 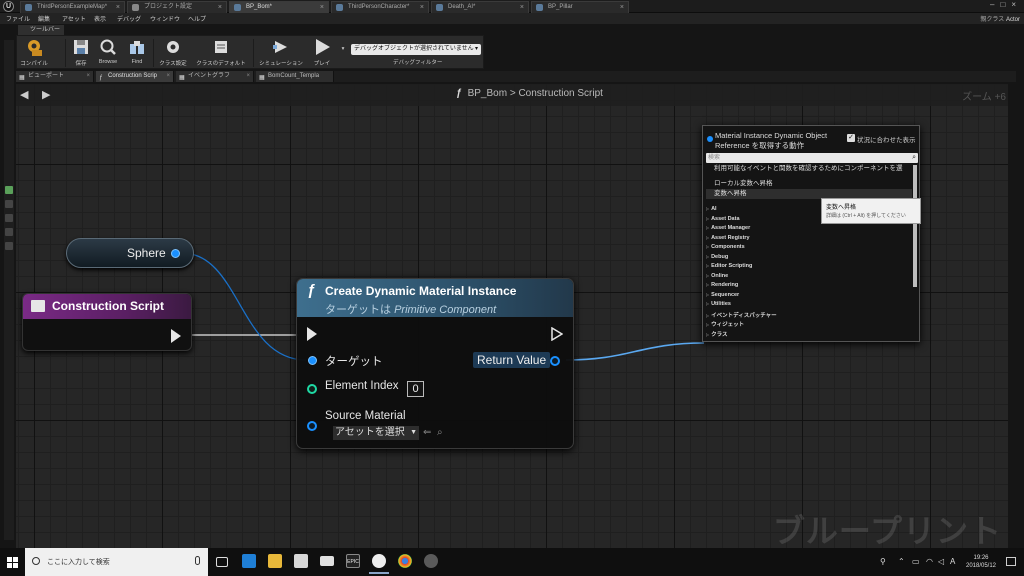 I want to click on menu-view: 表示, so click(x=100, y=18).